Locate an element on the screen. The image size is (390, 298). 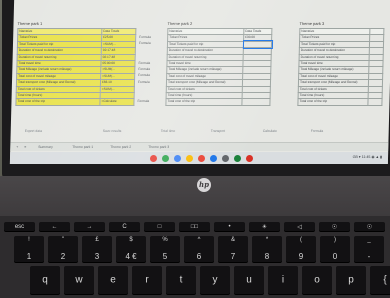
number-key: £3 is located at coordinates (97, 249).